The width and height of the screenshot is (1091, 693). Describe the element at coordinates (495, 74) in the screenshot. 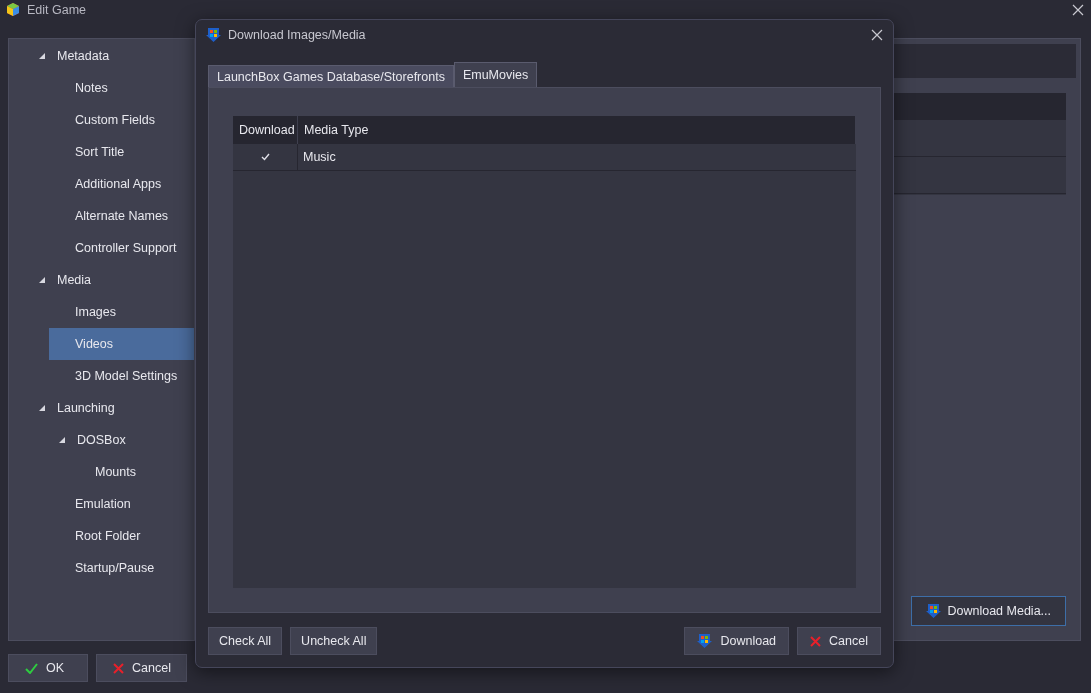

I see `tab: EmuMovies` at that location.